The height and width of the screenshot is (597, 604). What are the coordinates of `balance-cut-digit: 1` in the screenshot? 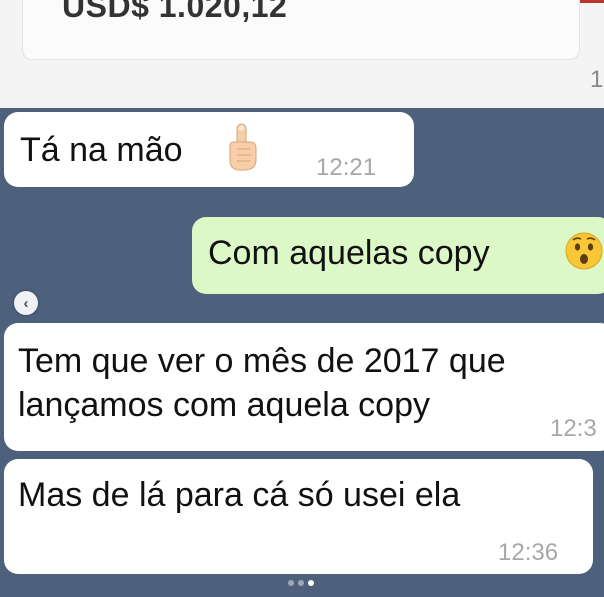 It's located at (597, 79).